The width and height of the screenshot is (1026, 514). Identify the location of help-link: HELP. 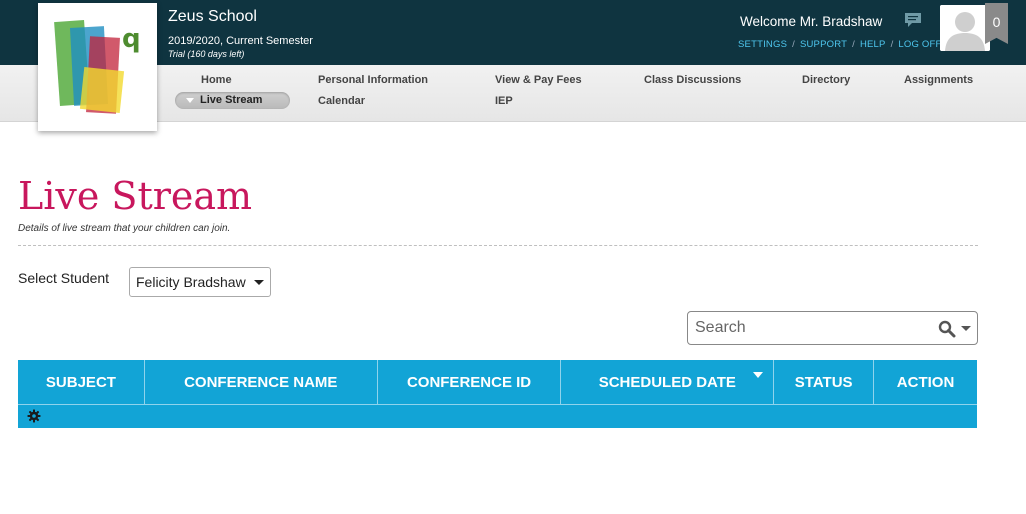
(873, 44).